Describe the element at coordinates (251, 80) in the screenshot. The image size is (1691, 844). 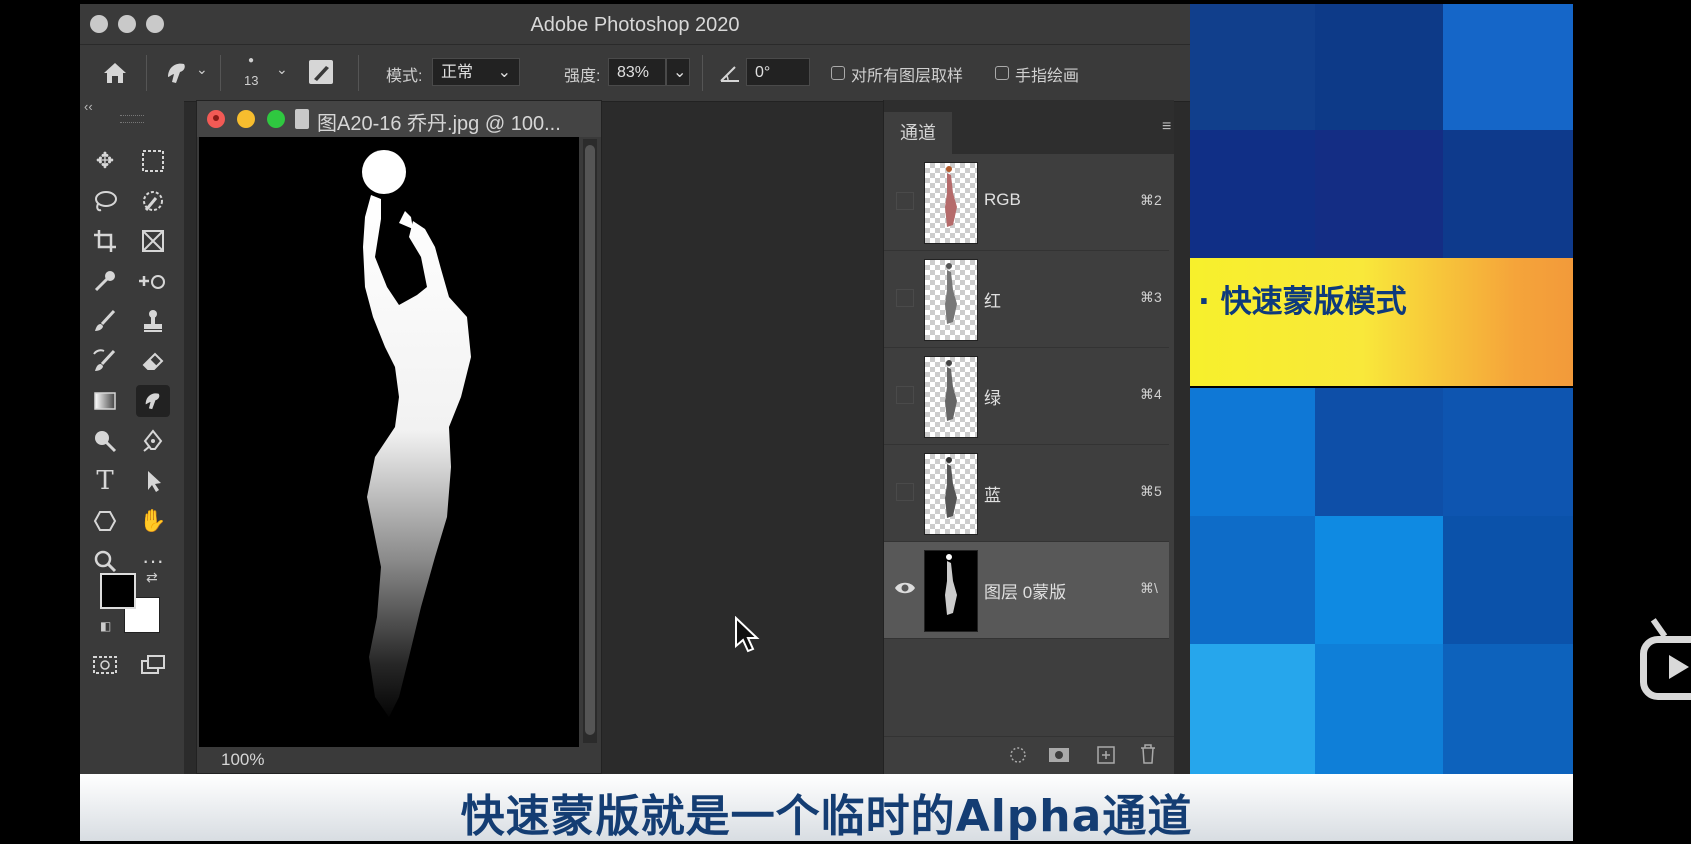
I see `brush-size: 13` at that location.